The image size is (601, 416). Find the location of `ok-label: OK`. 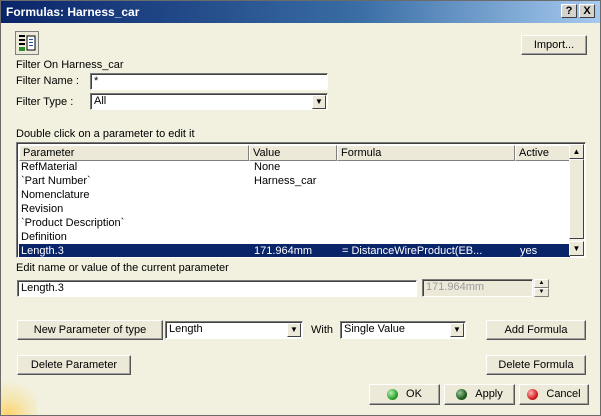

ok-label: OK is located at coordinates (414, 394).